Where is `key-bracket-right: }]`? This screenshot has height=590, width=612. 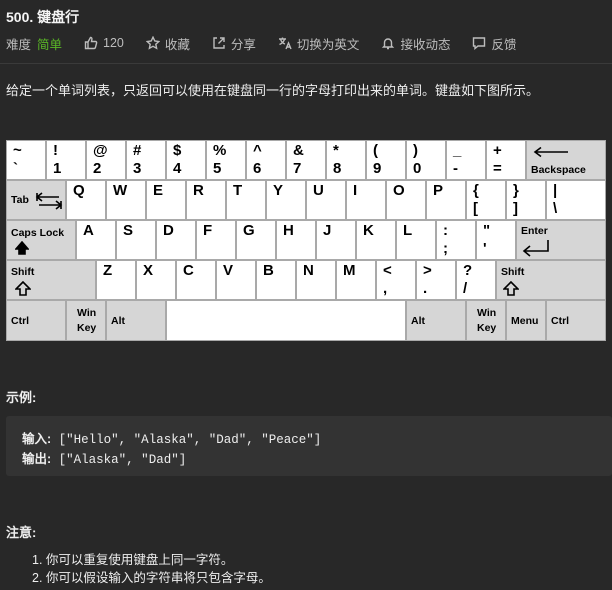
key-bracket-right: }] is located at coordinates (526, 200).